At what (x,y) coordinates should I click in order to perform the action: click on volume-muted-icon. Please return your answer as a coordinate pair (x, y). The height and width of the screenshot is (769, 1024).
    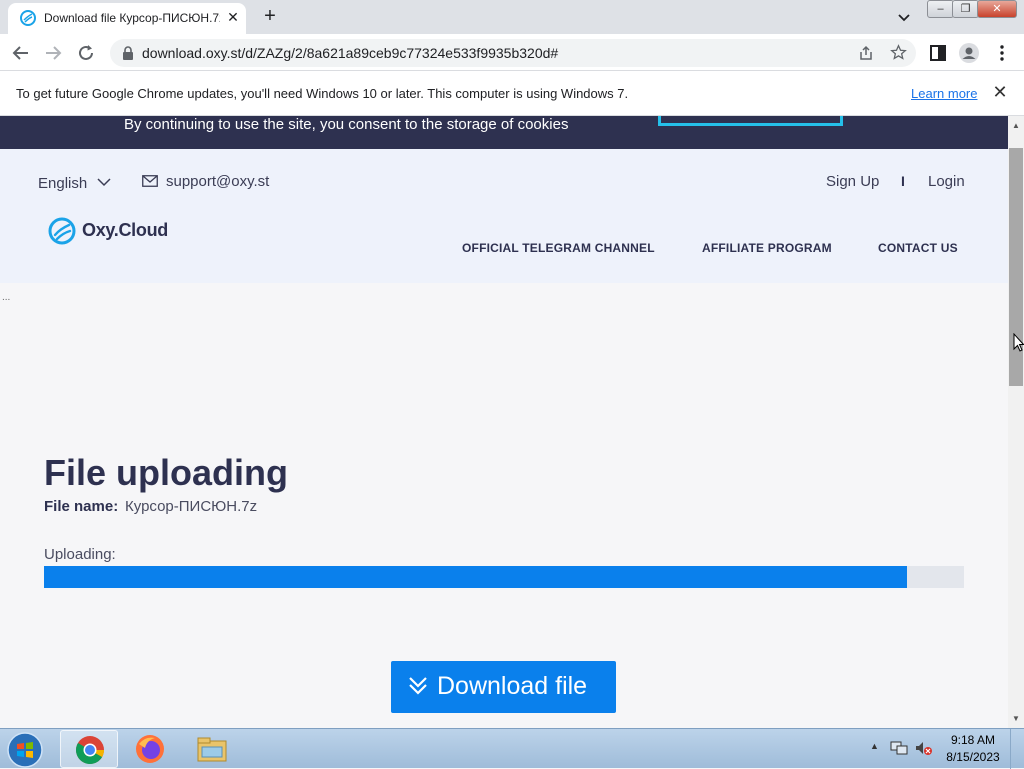
    Looking at the image, I should click on (923, 748).